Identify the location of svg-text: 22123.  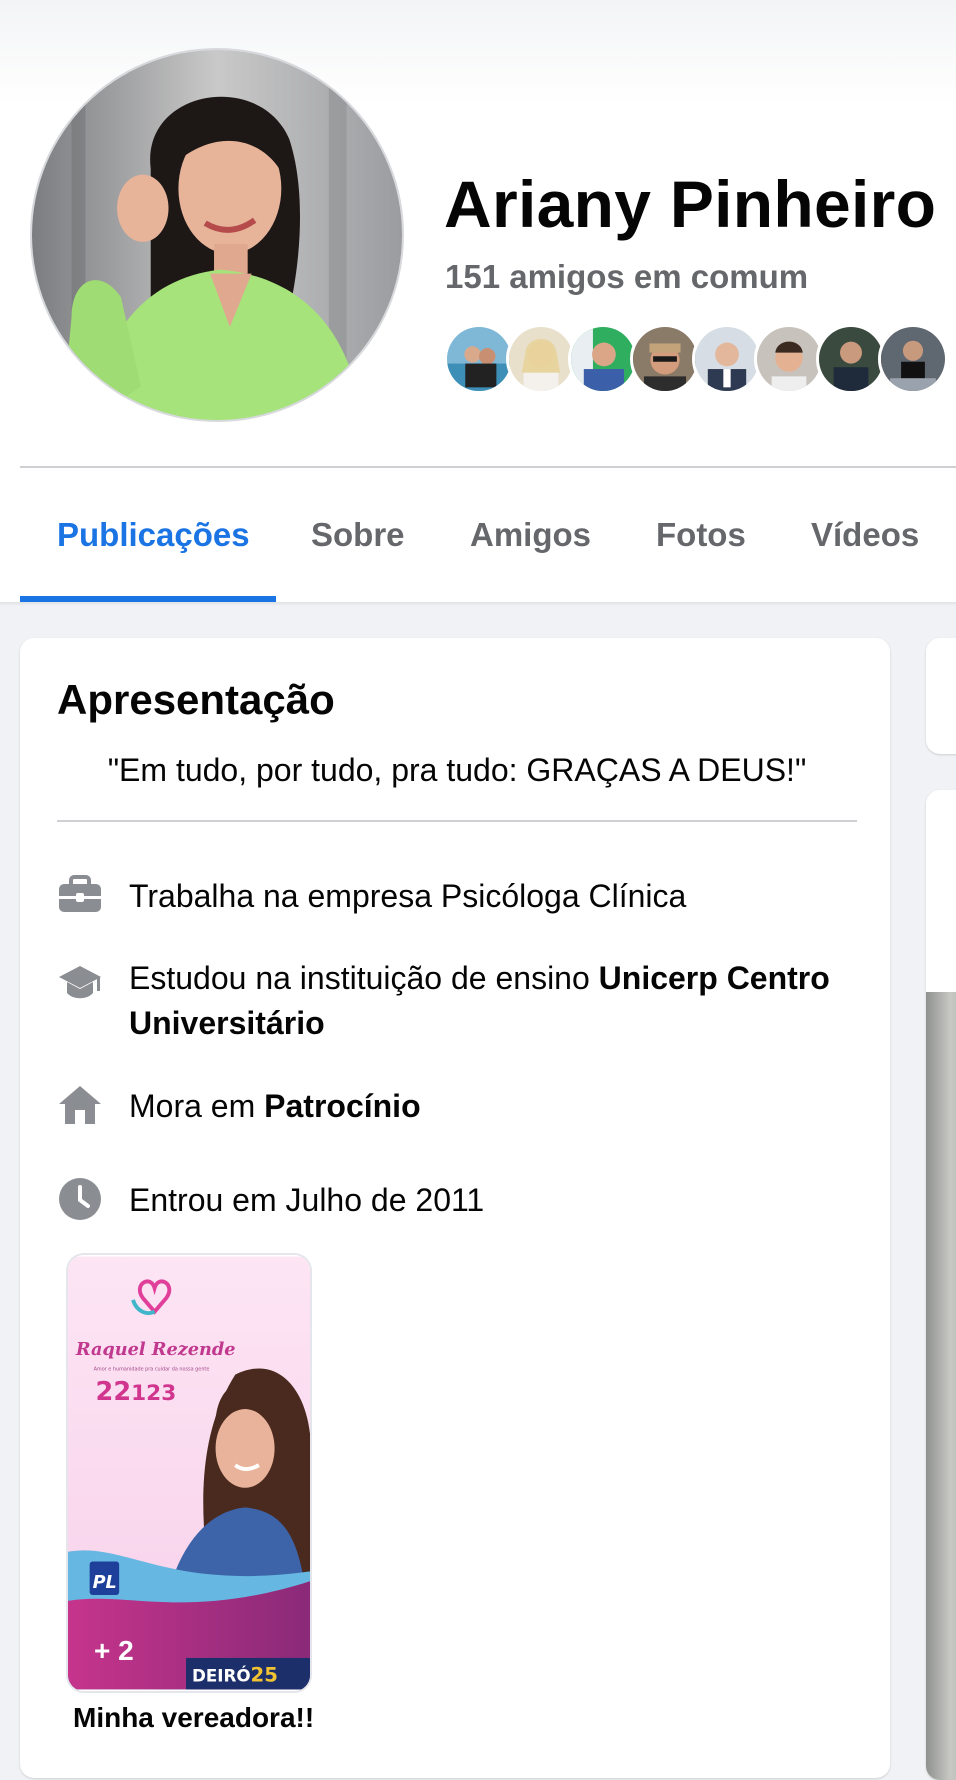
(136, 1392).